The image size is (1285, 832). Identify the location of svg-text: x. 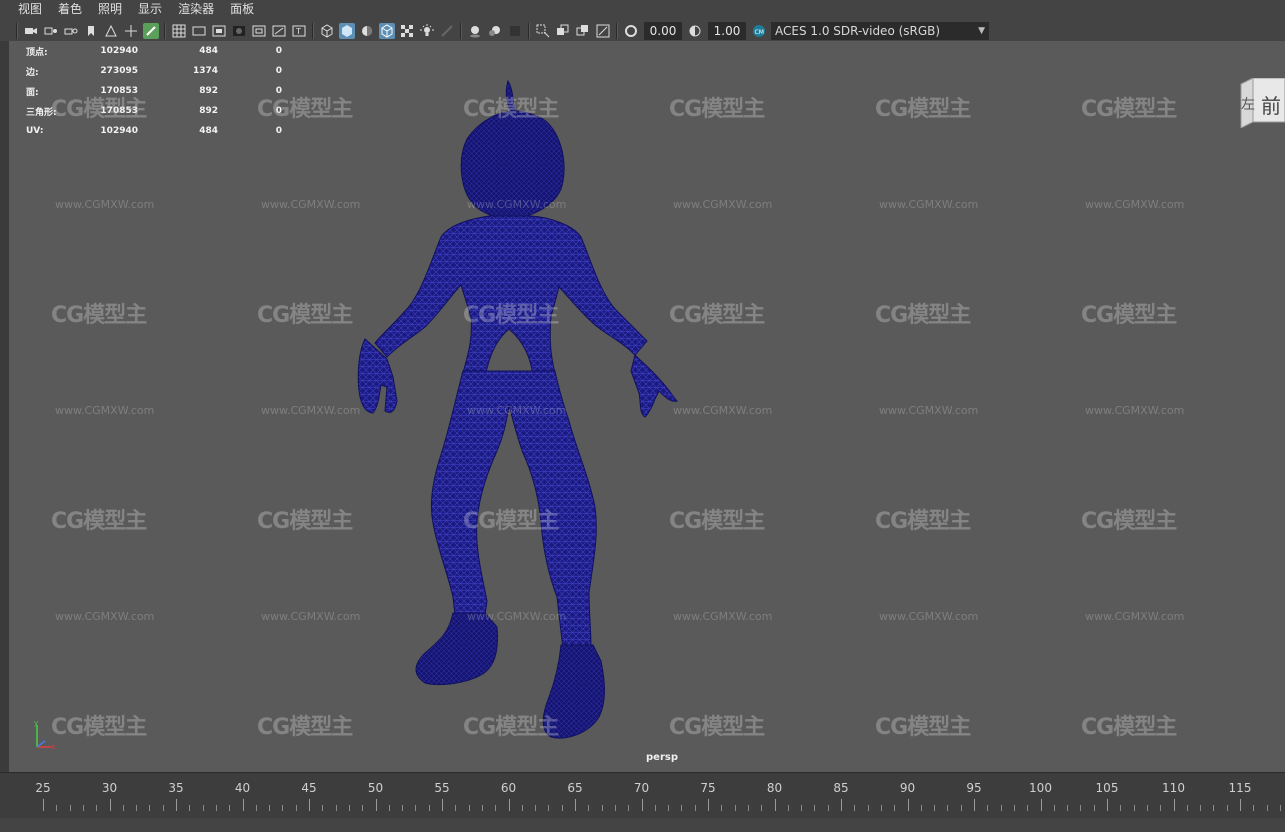
(53, 747).